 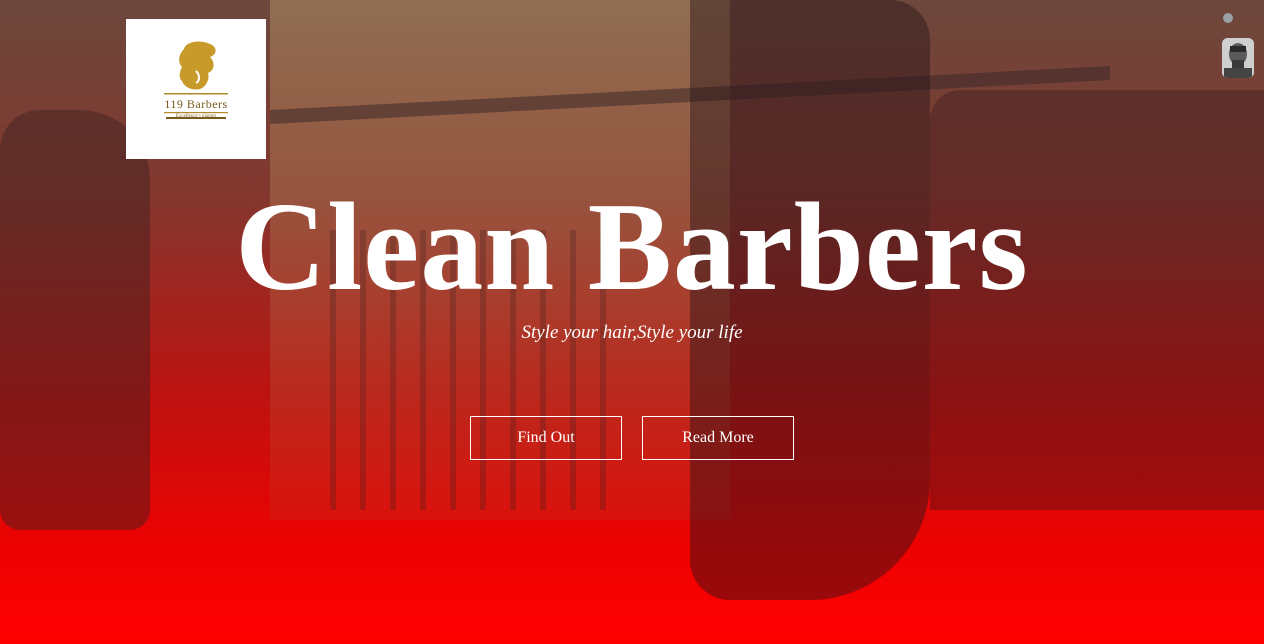 What do you see at coordinates (75, 320) in the screenshot?
I see `background-chair-left` at bounding box center [75, 320].